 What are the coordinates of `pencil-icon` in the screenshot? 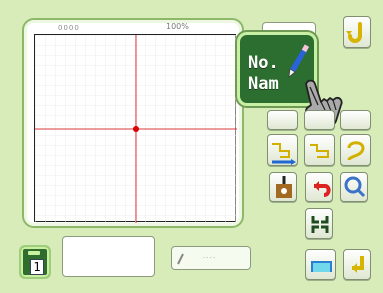 It's located at (299, 61).